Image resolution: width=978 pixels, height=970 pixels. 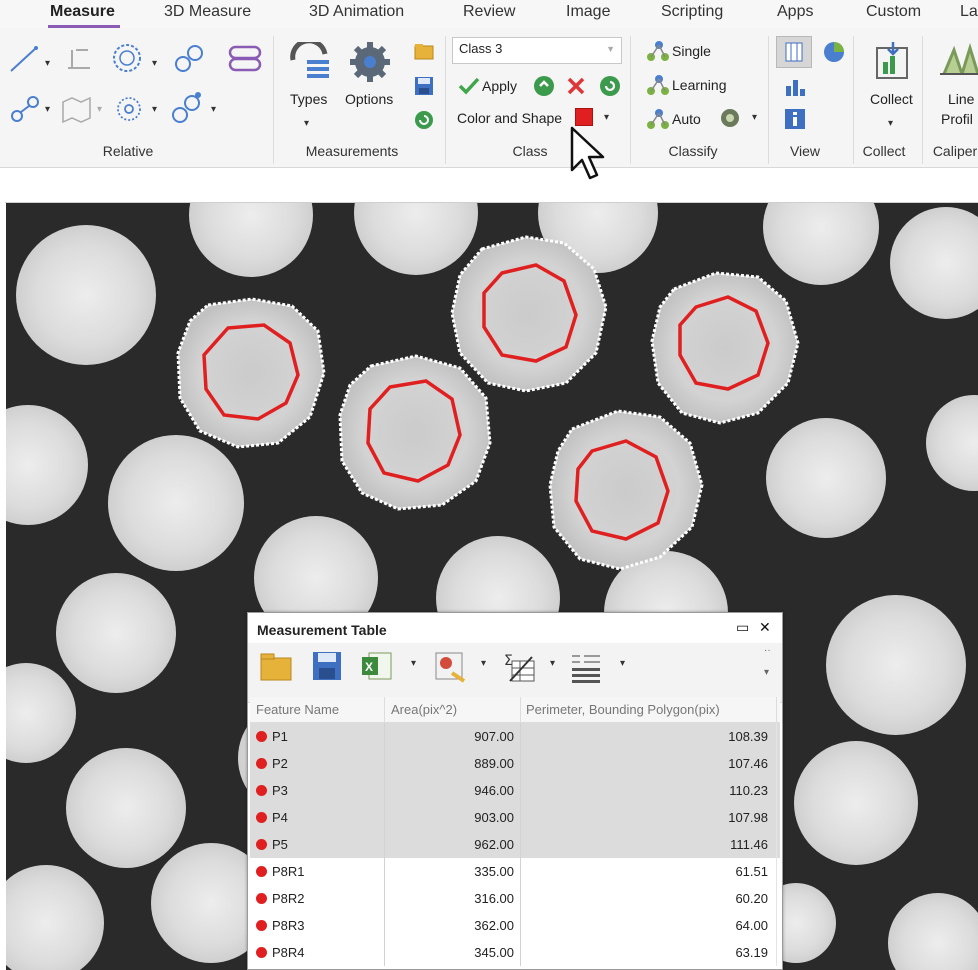 I want to click on column-header-feature-name: Feature Name, so click(x=297, y=709).